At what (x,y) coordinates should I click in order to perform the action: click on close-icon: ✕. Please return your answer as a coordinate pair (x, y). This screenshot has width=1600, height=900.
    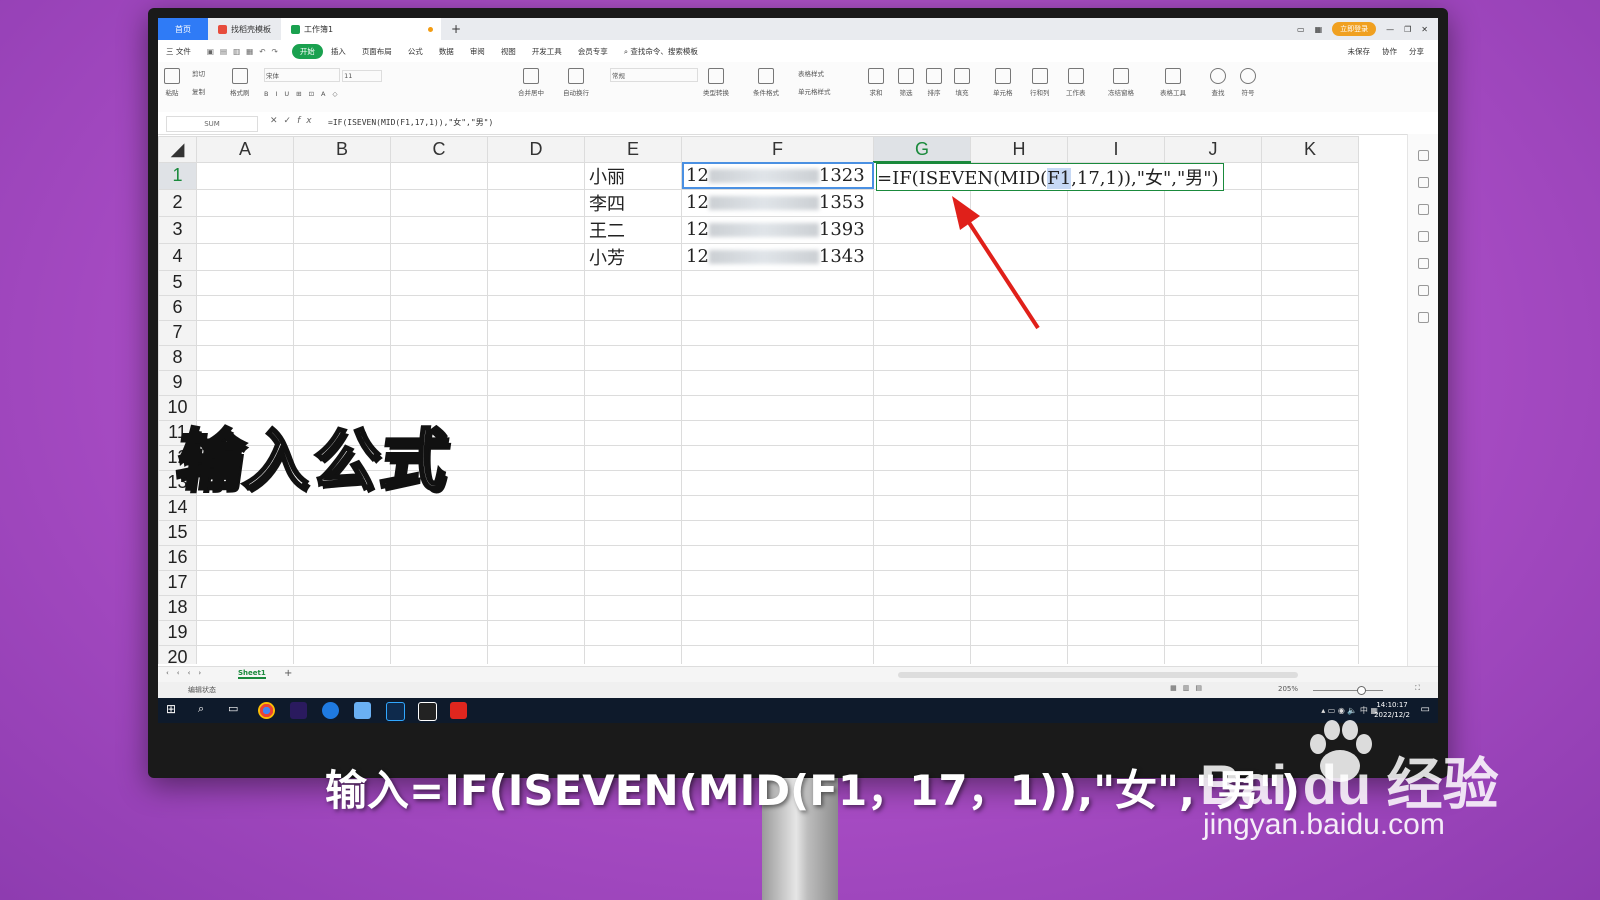
    Looking at the image, I should click on (1424, 29).